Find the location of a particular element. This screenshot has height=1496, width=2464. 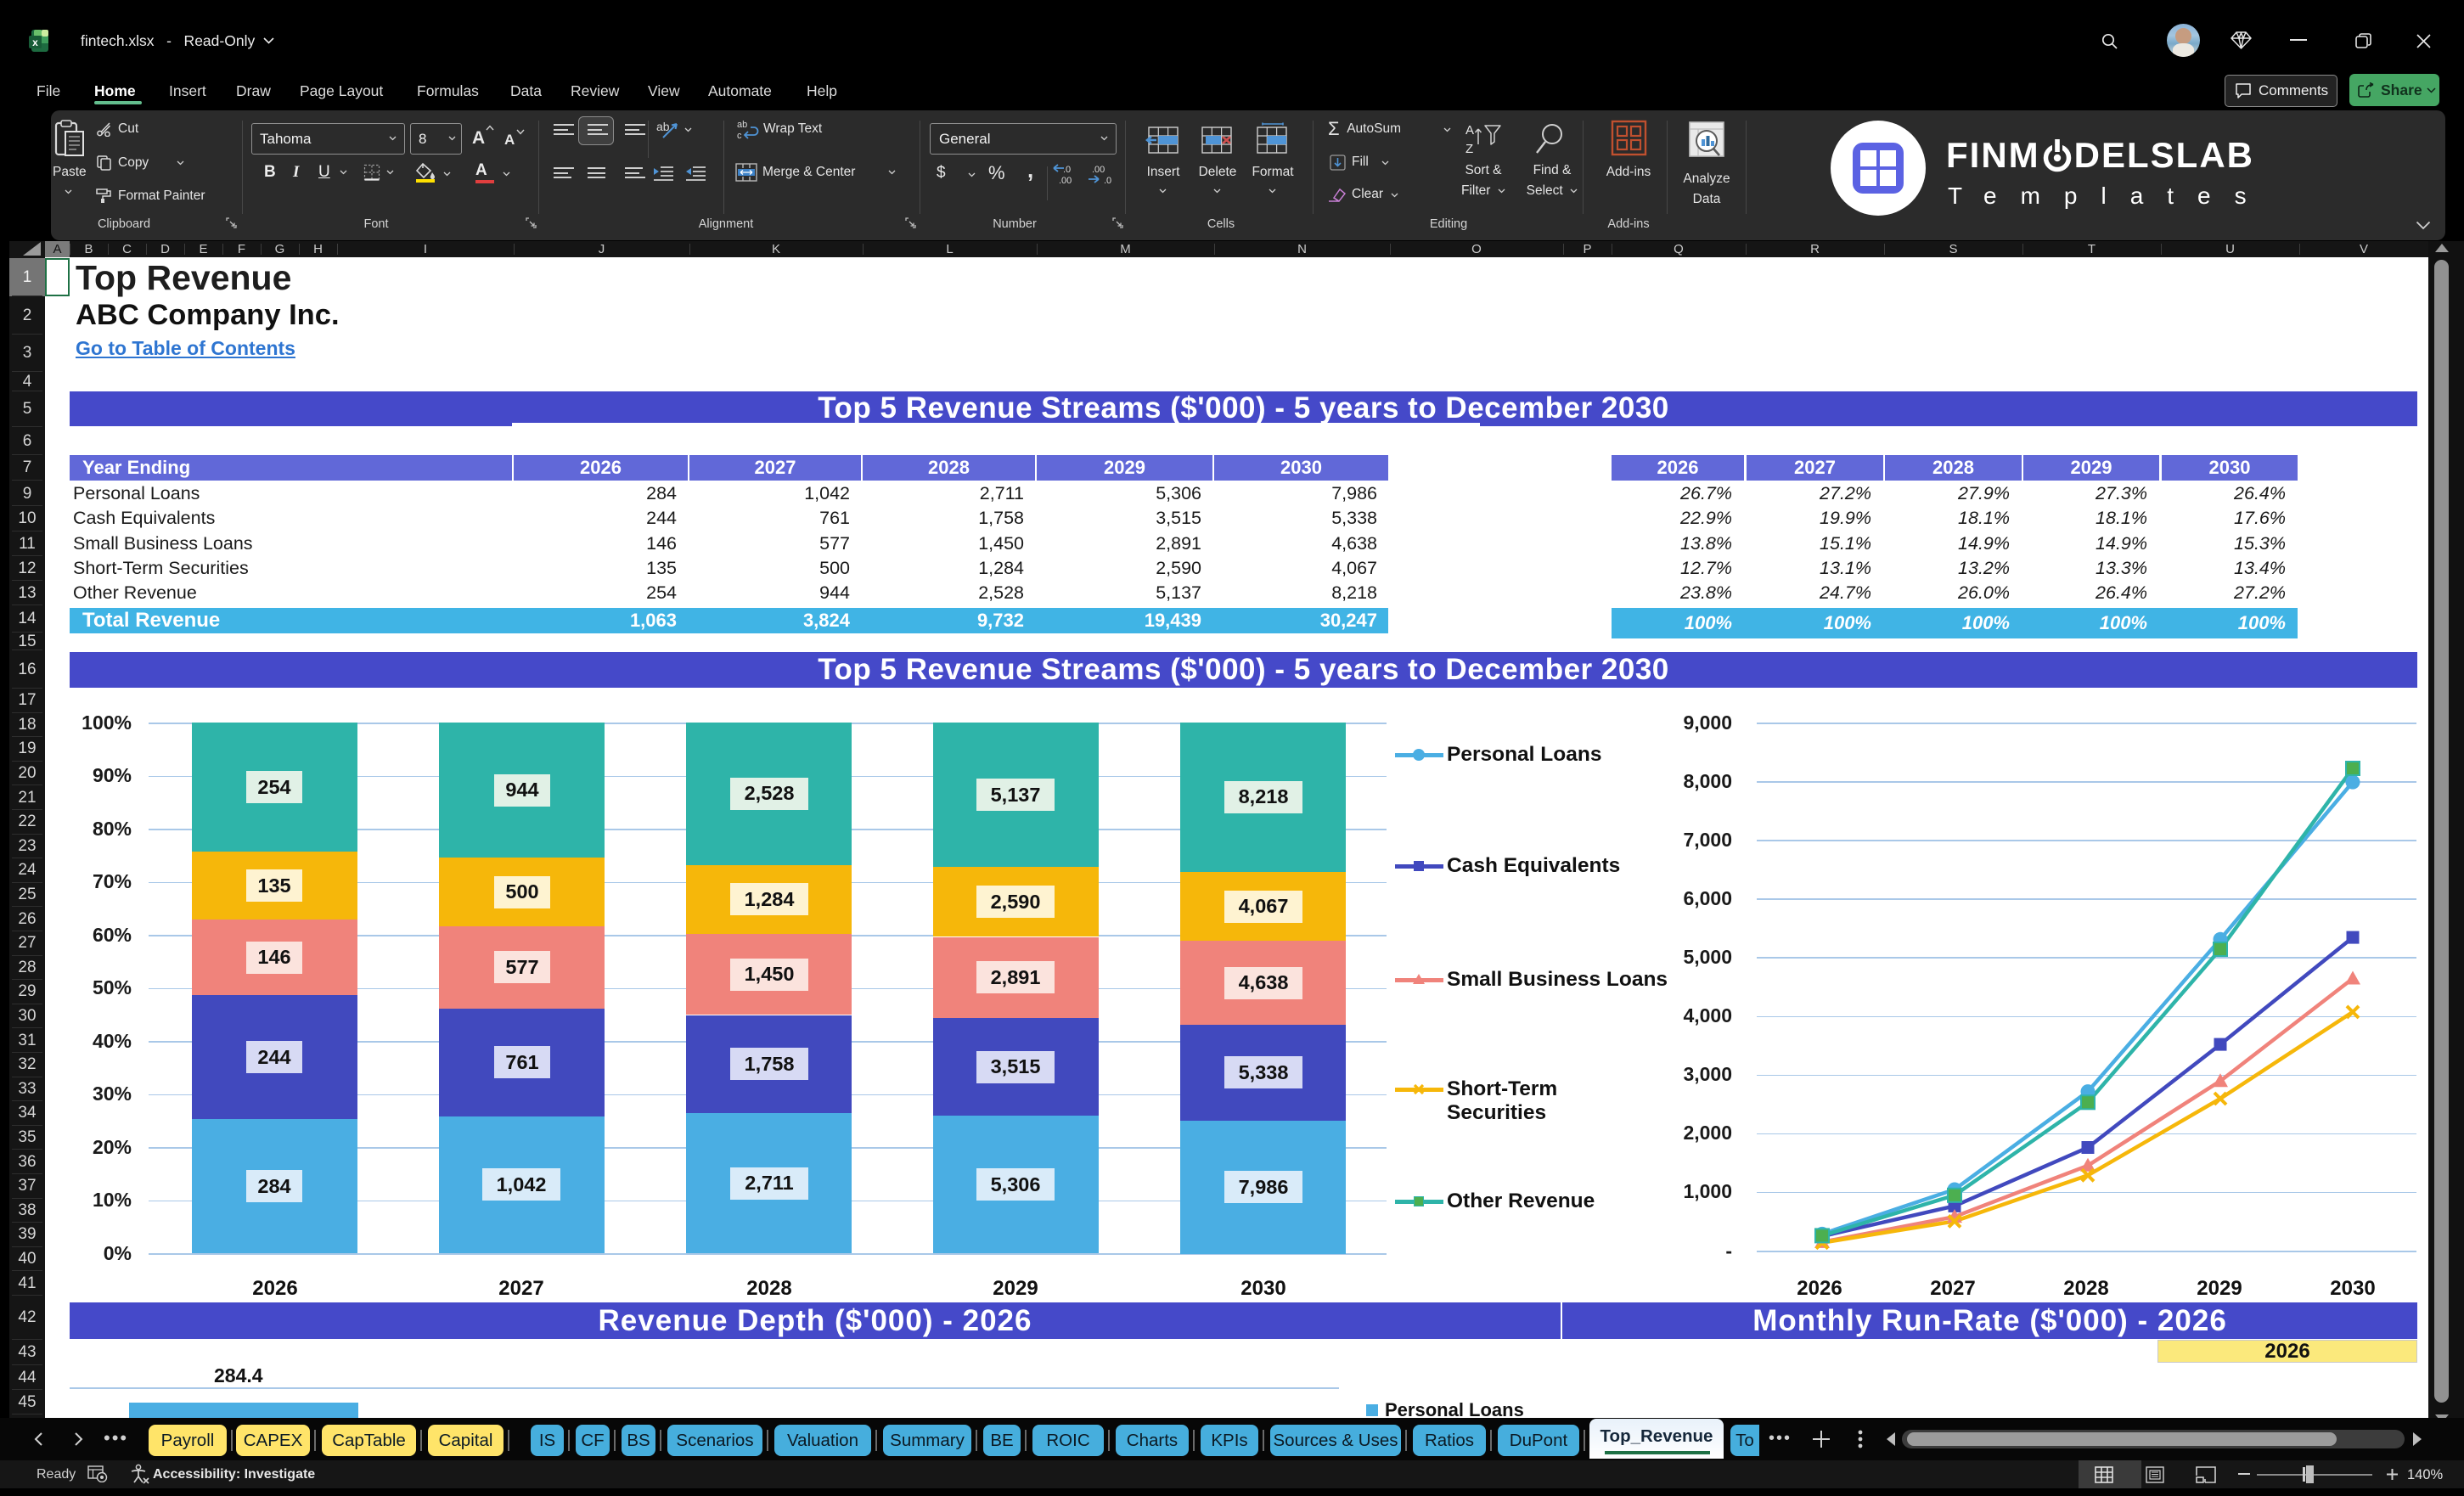

svg-text: Z is located at coordinates (1469, 149).